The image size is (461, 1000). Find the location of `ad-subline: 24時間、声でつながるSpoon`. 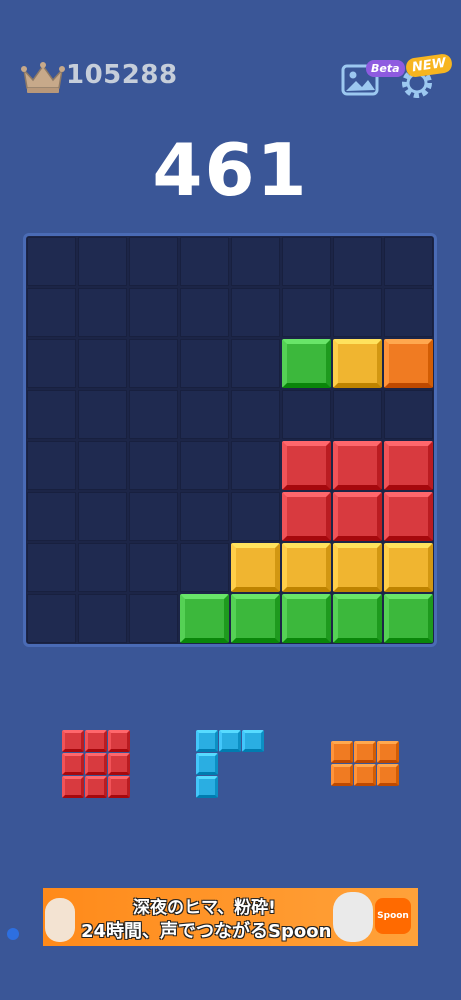

ad-subline: 24時間、声でつながるSpoon is located at coordinates (206, 931).